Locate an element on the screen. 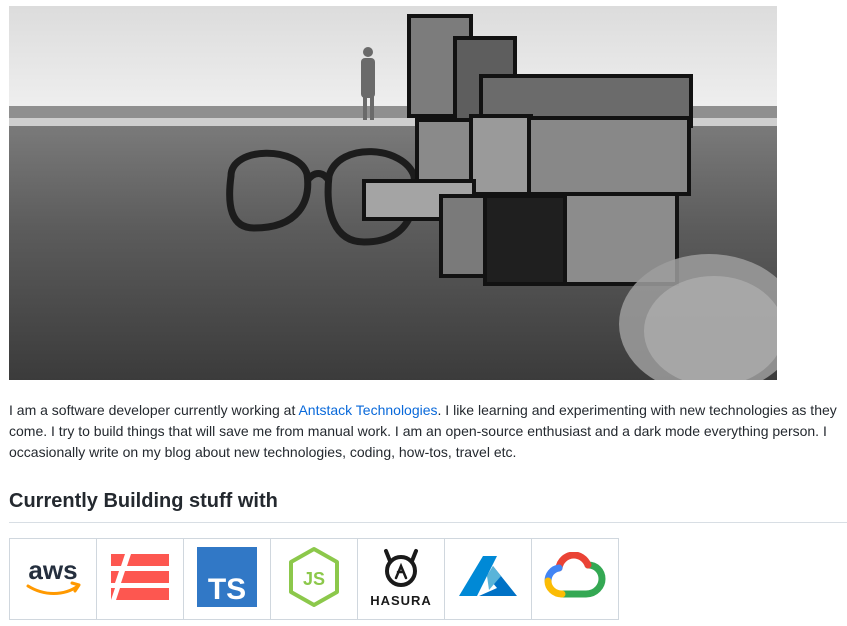  tech-logo-table: aws TS JS HASURA is located at coordinates (314, 579).